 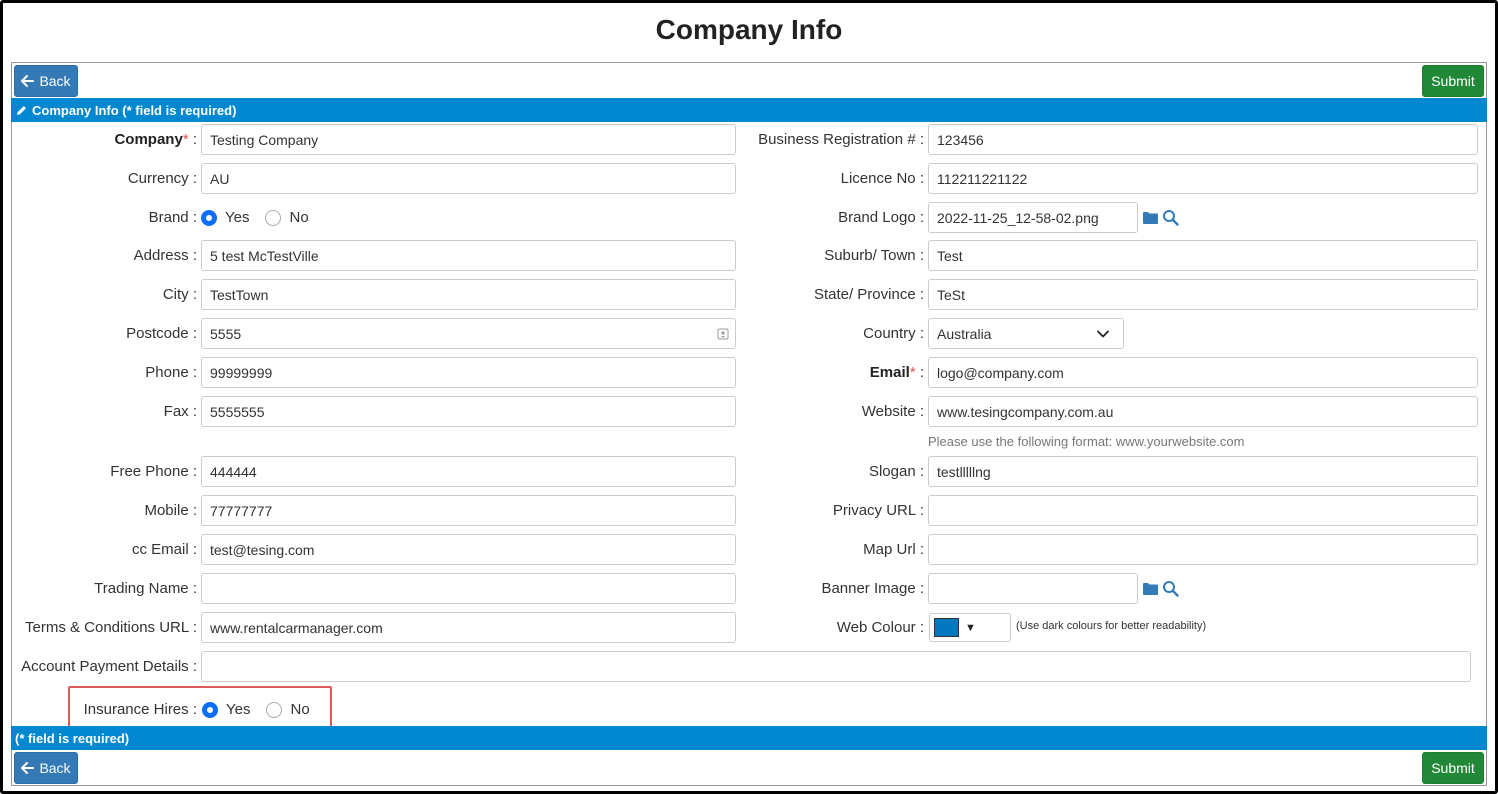 What do you see at coordinates (238, 709) in the screenshot?
I see `insurance-yes-label: Yes` at bounding box center [238, 709].